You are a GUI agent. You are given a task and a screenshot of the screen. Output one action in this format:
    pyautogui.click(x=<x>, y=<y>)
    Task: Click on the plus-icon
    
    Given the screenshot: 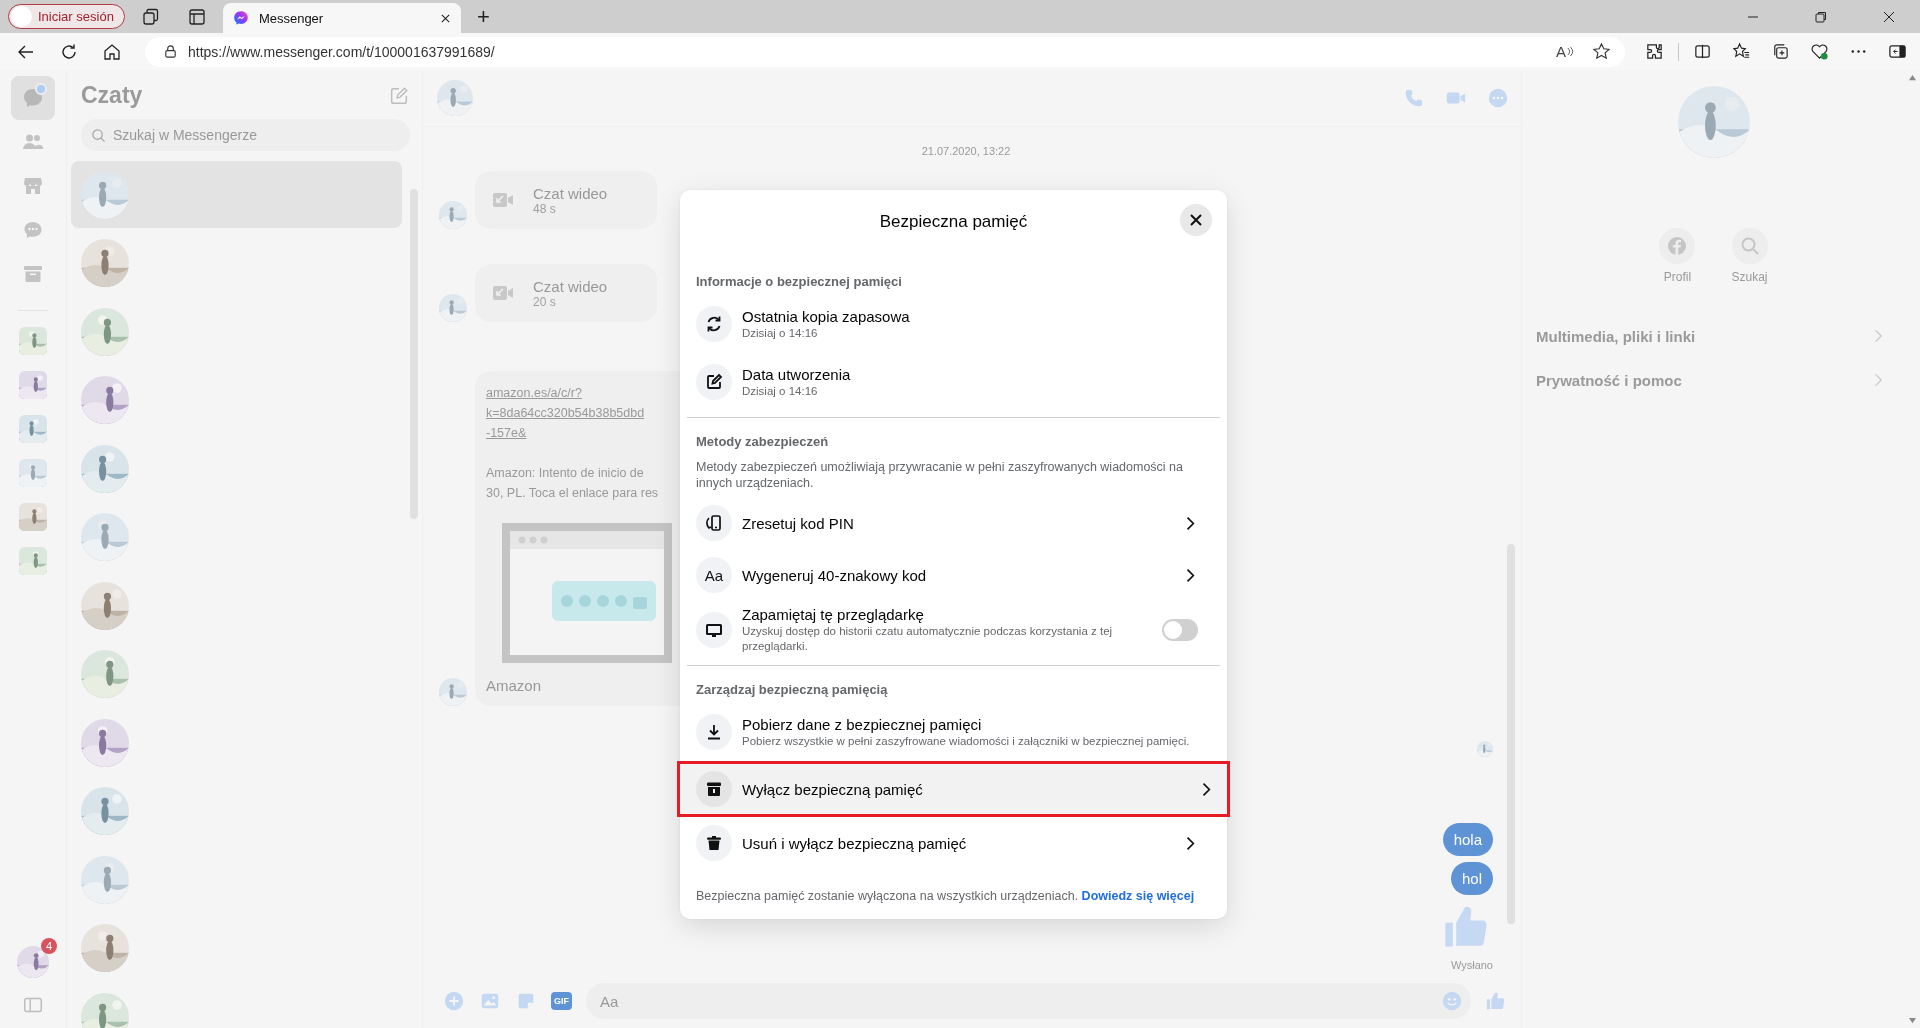 What is the action you would take?
    pyautogui.click(x=454, y=1001)
    